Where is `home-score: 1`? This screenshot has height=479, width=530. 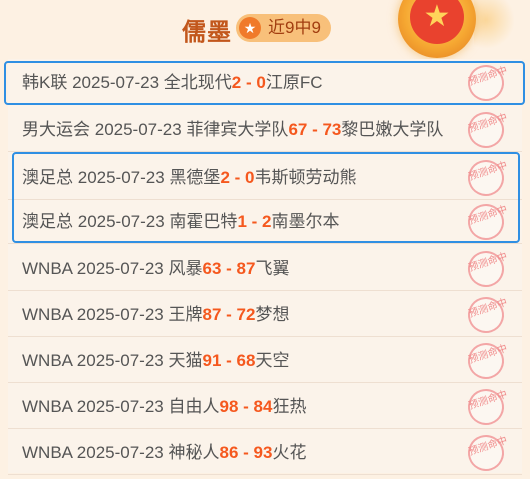 home-score: 1 is located at coordinates (242, 221).